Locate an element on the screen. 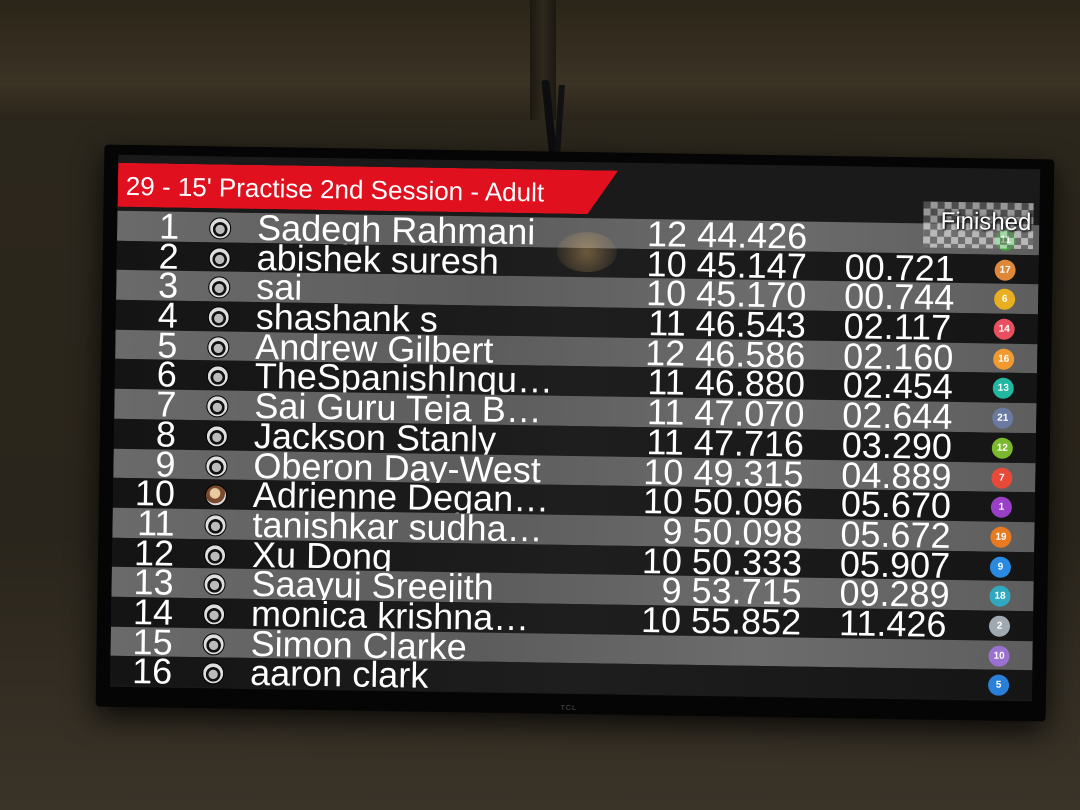 This screenshot has width=1080, height=810. session-title: 29 - 15' Practise 2nd Session - Adult is located at coordinates (335, 189).